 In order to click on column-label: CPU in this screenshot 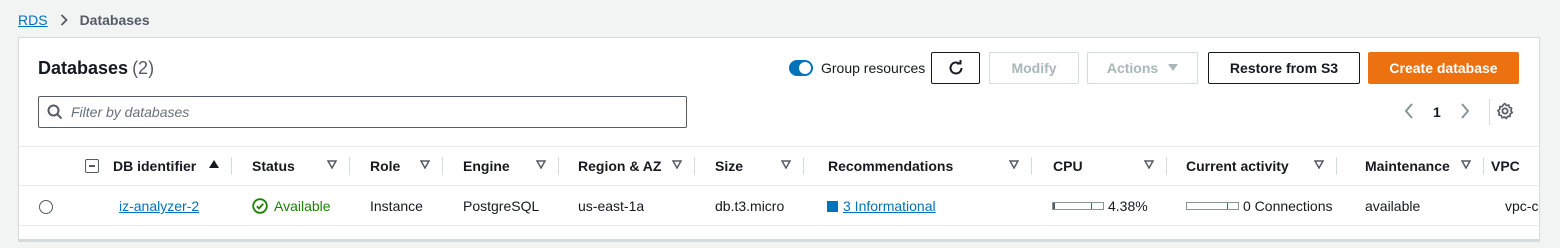, I will do `click(1068, 166)`.